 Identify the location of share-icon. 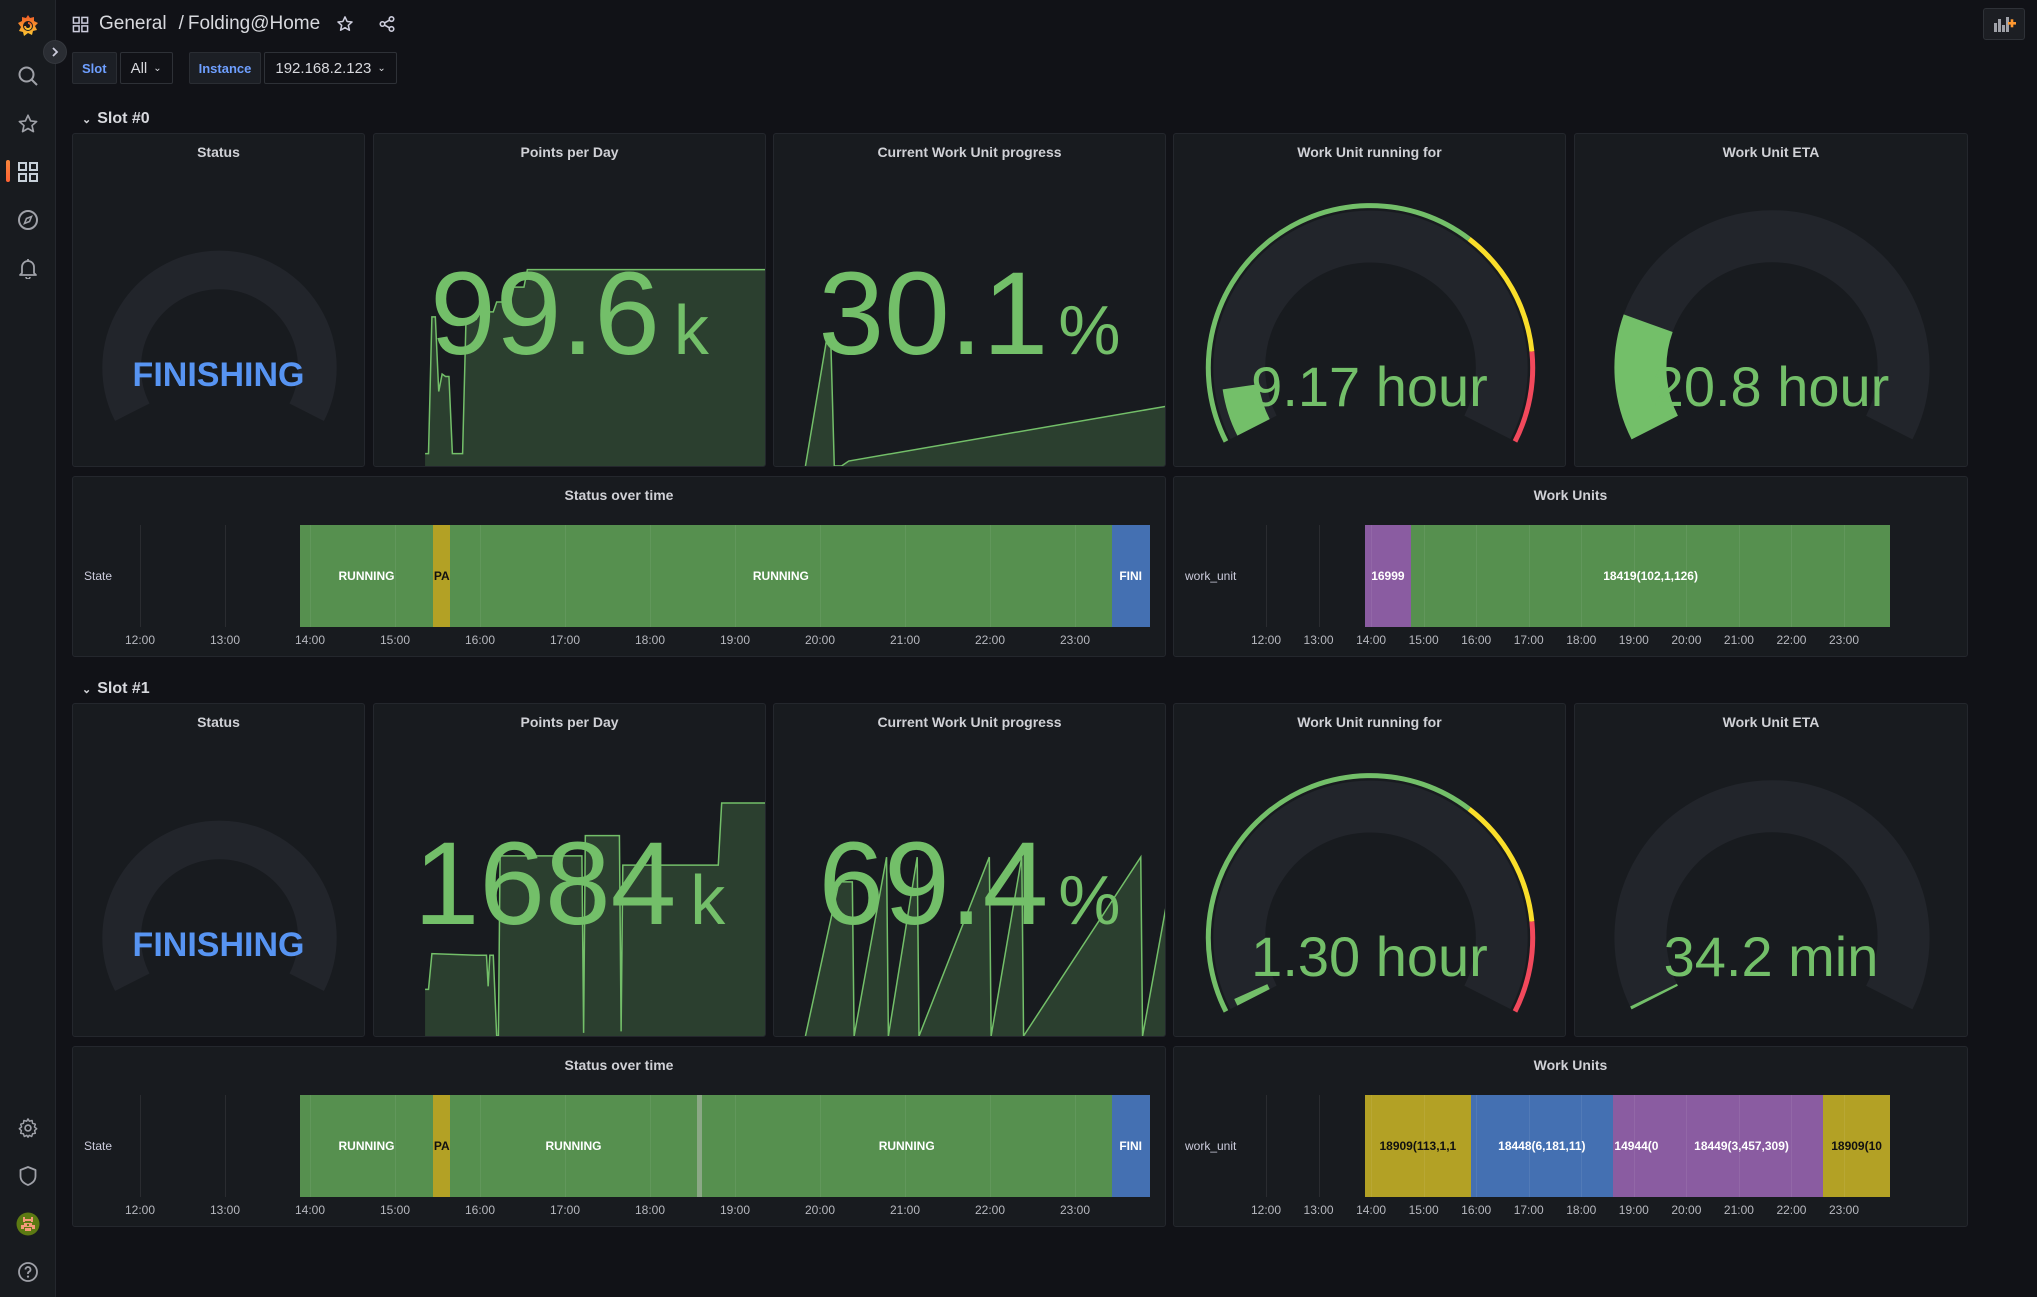
(387, 24).